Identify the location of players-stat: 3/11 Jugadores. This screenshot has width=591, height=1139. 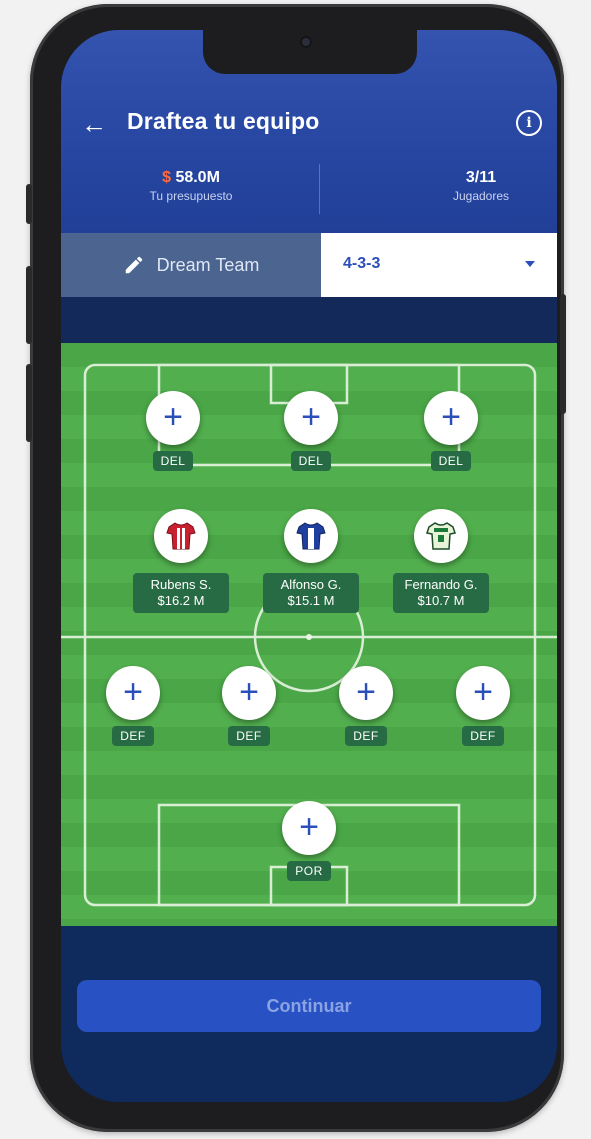
(481, 186).